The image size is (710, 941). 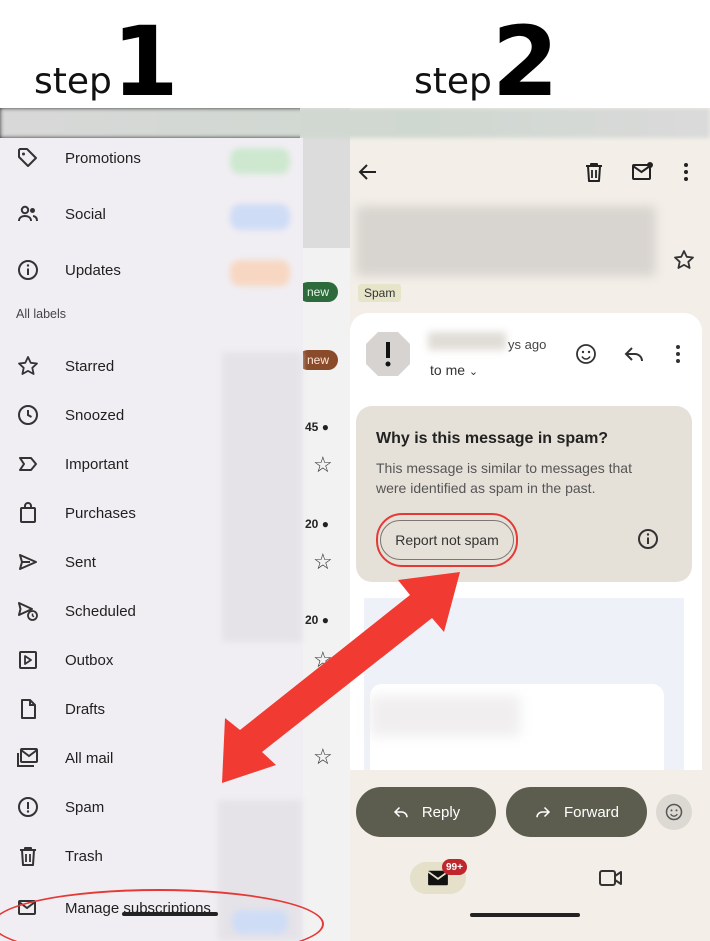 I want to click on drawer-item-label: Drafts, so click(x=85, y=709).